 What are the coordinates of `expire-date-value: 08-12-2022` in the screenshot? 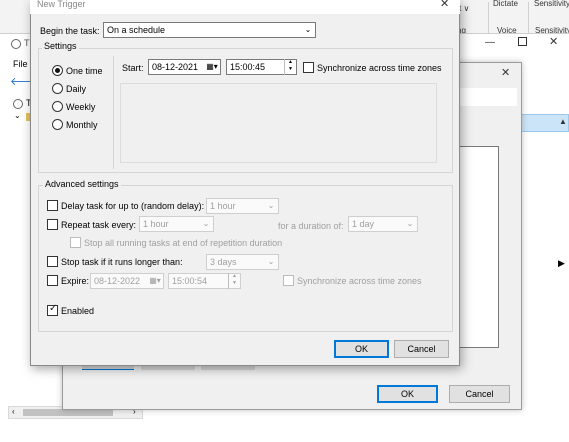 It's located at (117, 281).